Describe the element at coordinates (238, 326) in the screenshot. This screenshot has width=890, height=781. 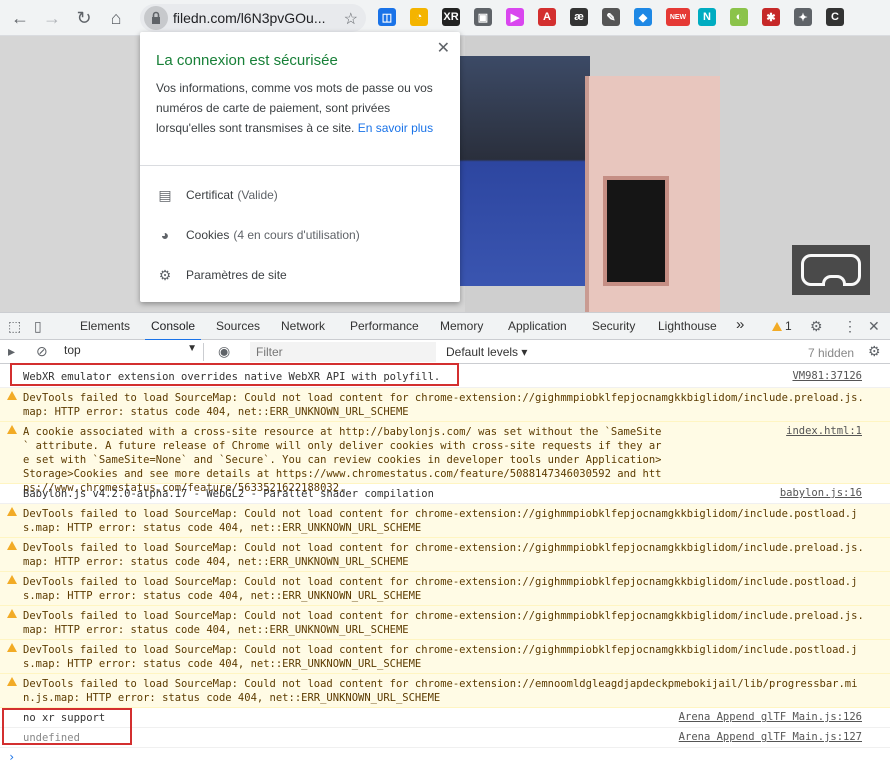
I see `tab-sources: Sources` at that location.